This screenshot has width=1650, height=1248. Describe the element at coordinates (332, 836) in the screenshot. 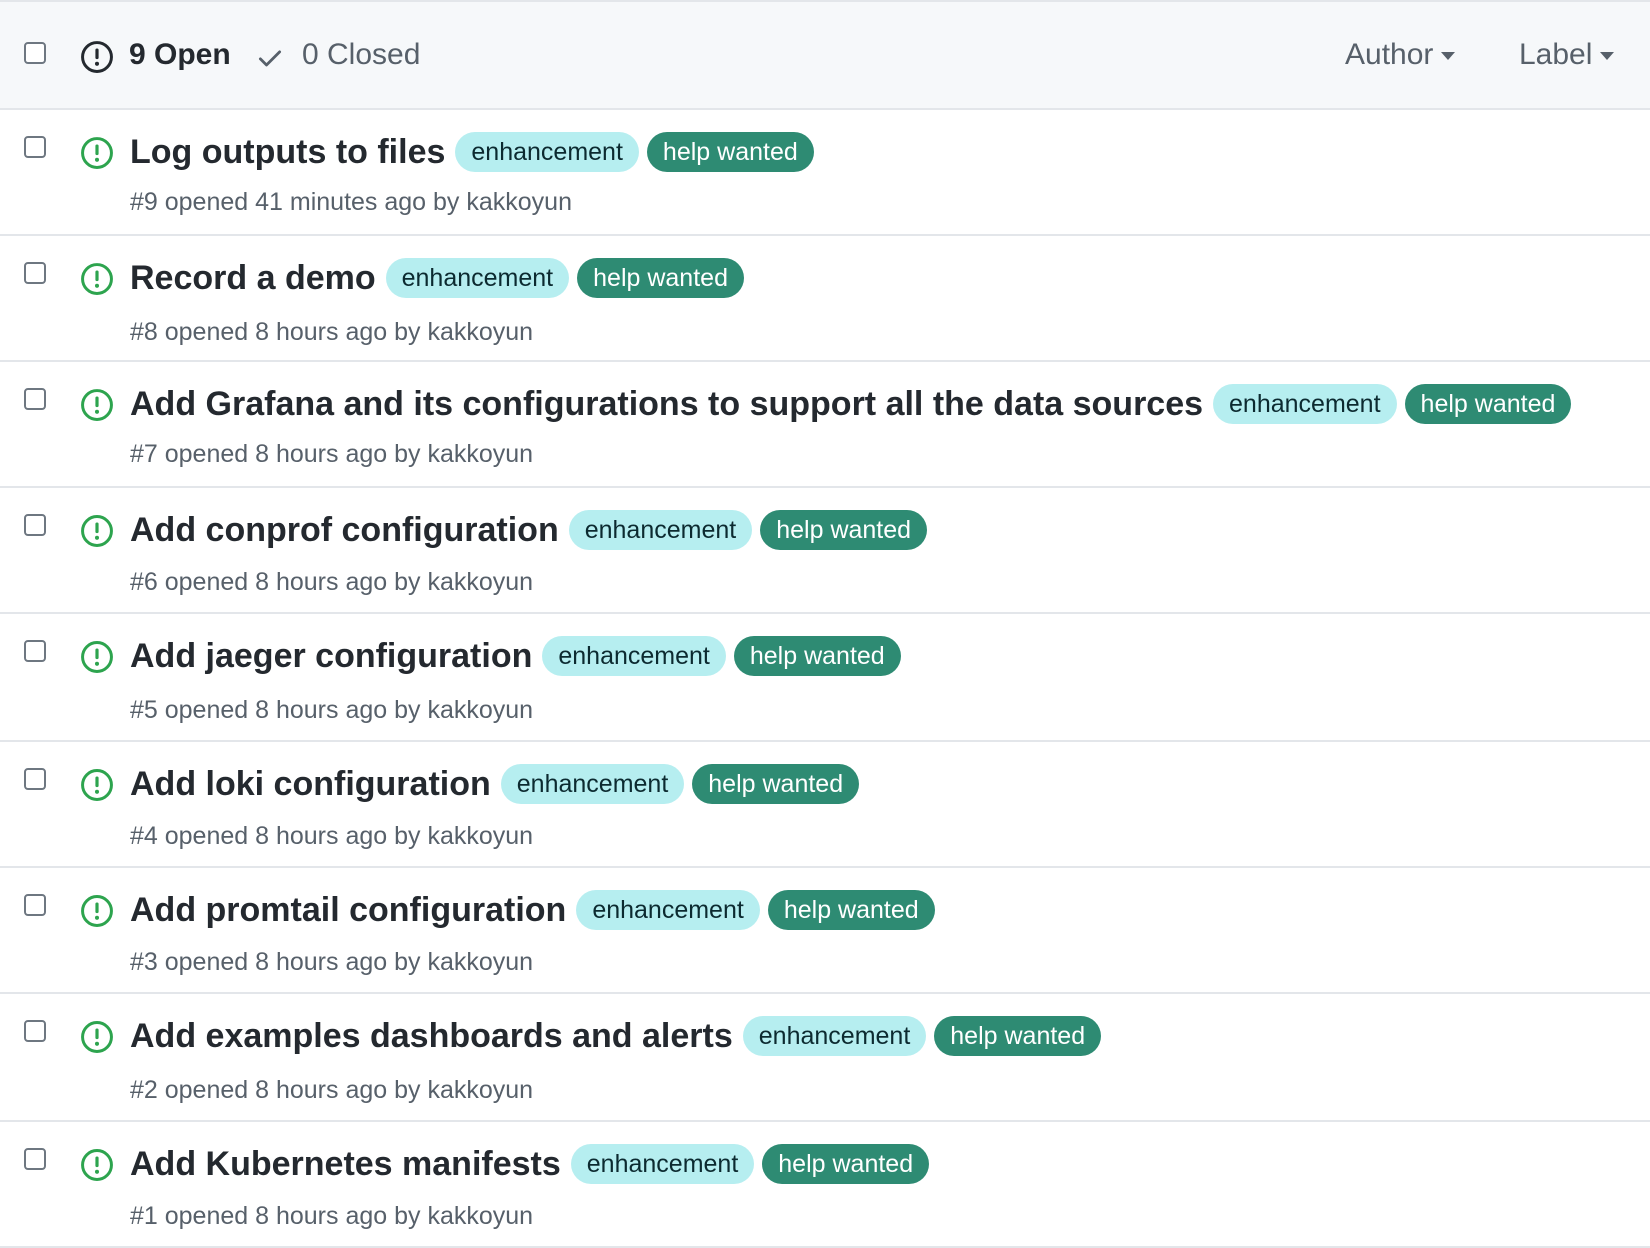

I see `issue-meta: #4 opened 8 hours ago by kakkoyun` at that location.